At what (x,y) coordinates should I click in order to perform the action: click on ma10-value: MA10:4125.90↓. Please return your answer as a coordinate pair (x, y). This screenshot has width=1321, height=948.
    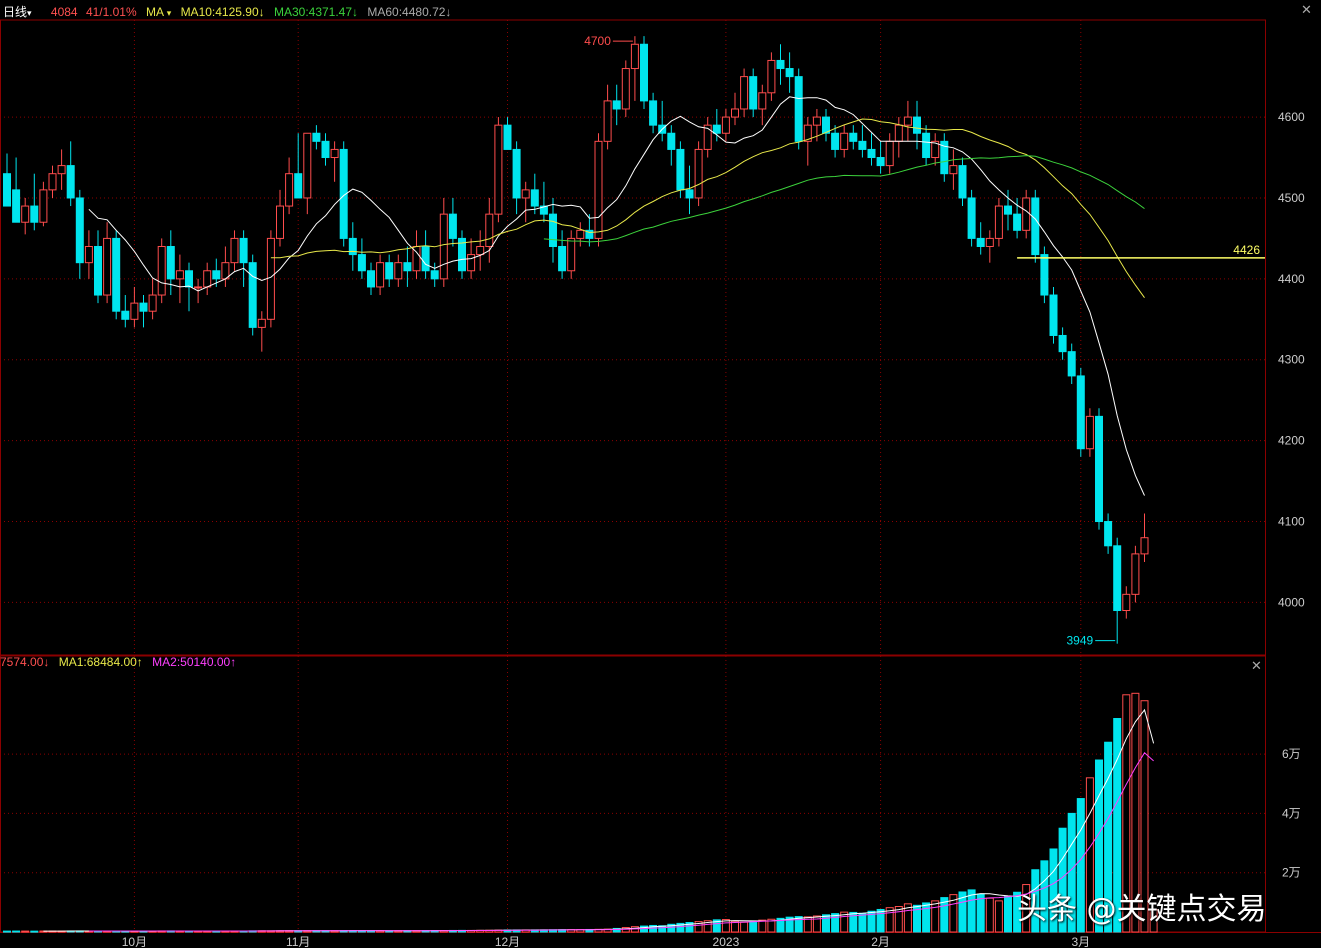
    Looking at the image, I should click on (222, 12).